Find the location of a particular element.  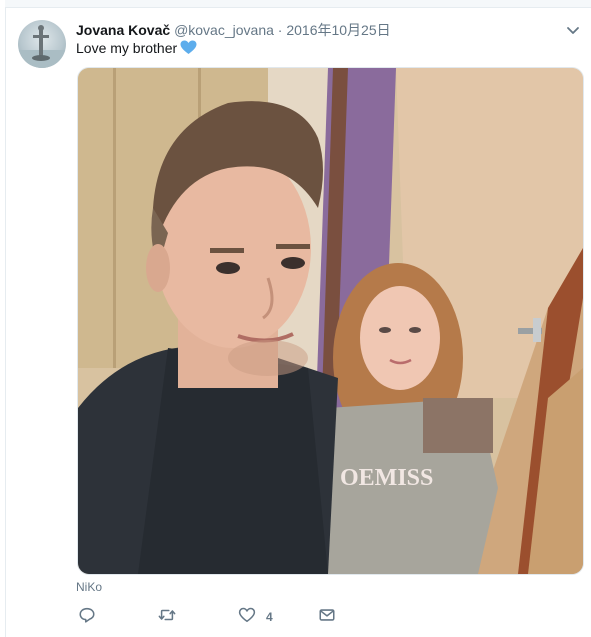

envelope-icon is located at coordinates (327, 617).